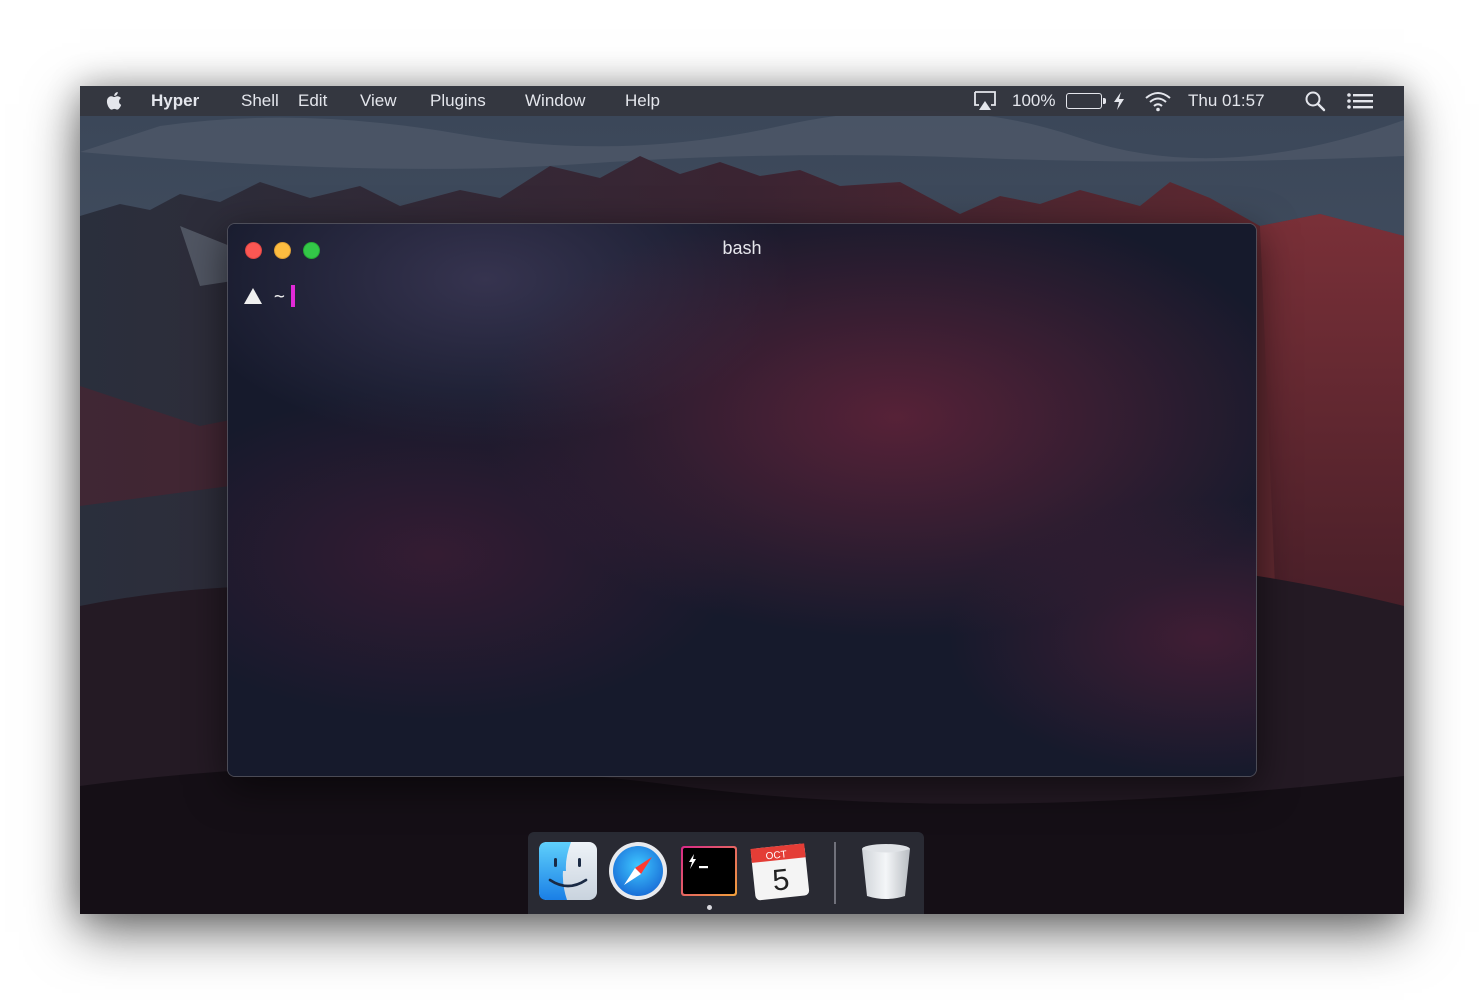 The image size is (1484, 1000). Describe the element at coordinates (1315, 101) in the screenshot. I see `spotlight-search-icon` at that location.